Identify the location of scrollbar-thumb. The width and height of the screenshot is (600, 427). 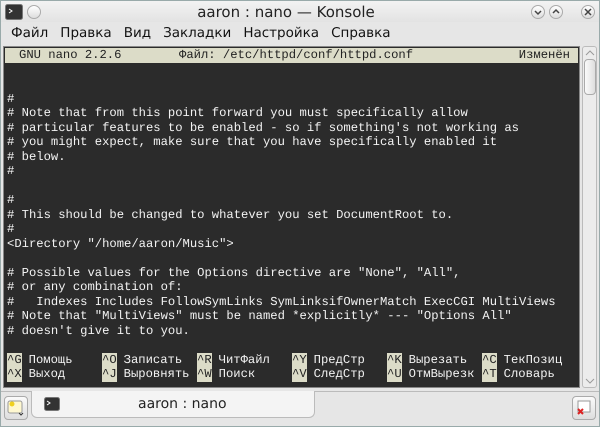
(590, 77).